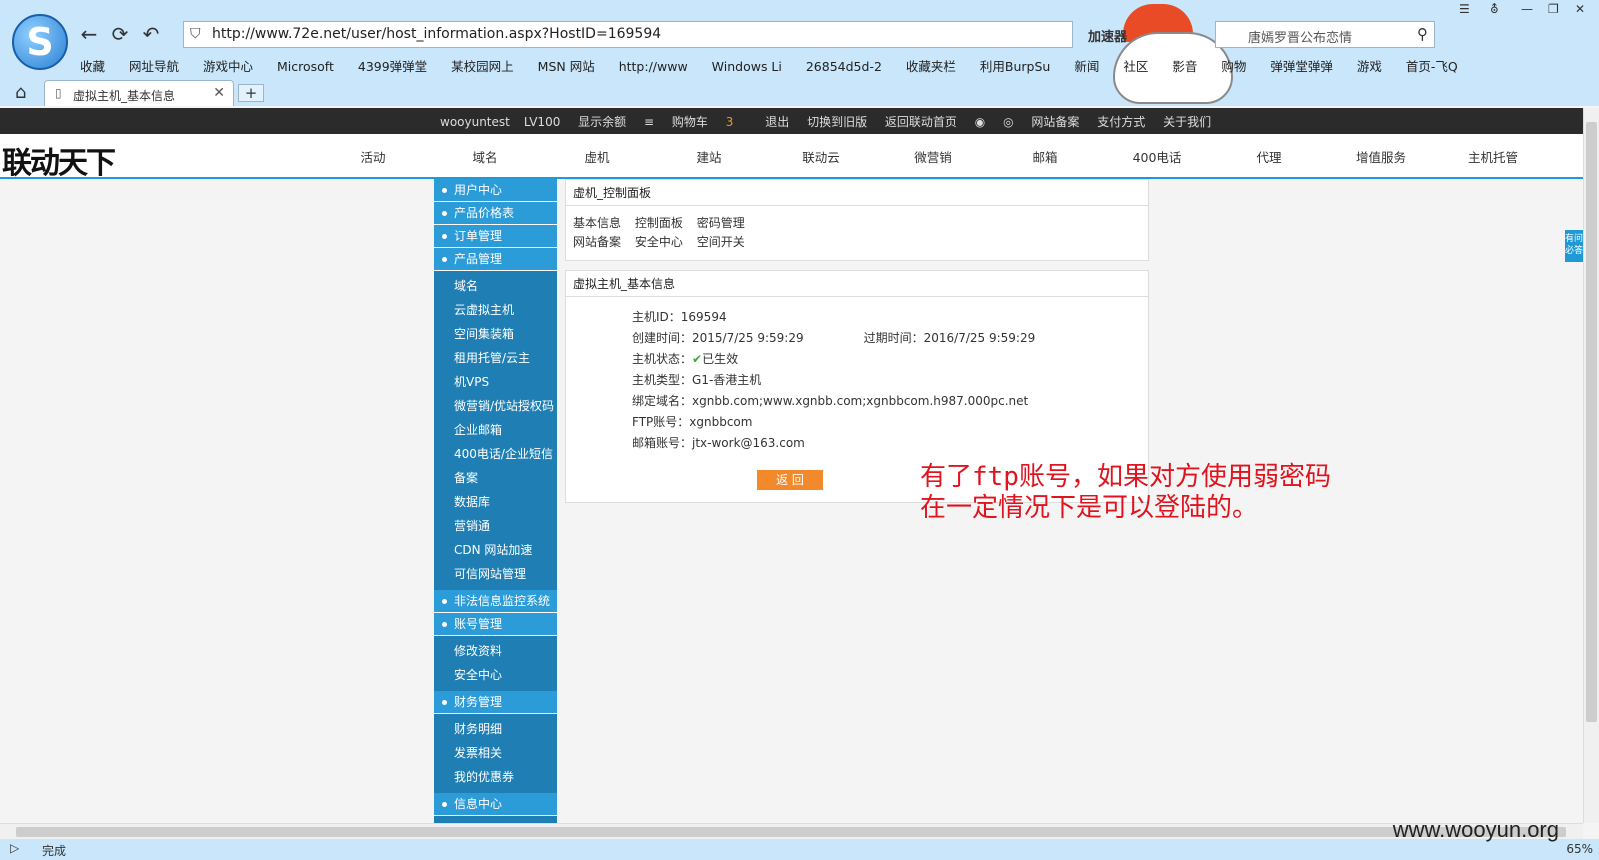 This screenshot has width=1599, height=860. What do you see at coordinates (495, 502) in the screenshot?
I see `sidebar-item: 数据库` at bounding box center [495, 502].